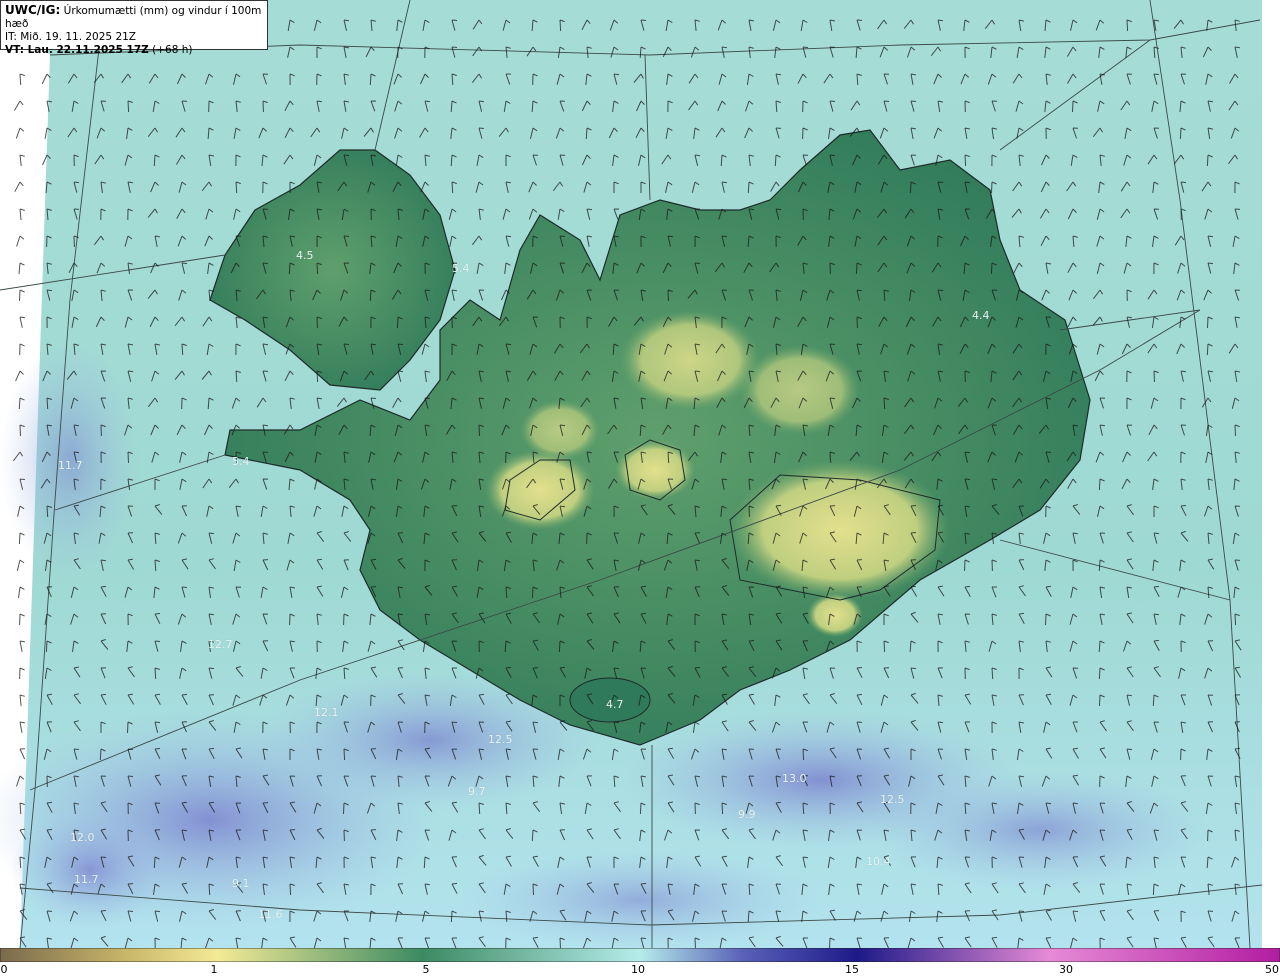 This screenshot has height=978, width=1280. I want to click on map-value-label: 4.5, so click(305, 255).